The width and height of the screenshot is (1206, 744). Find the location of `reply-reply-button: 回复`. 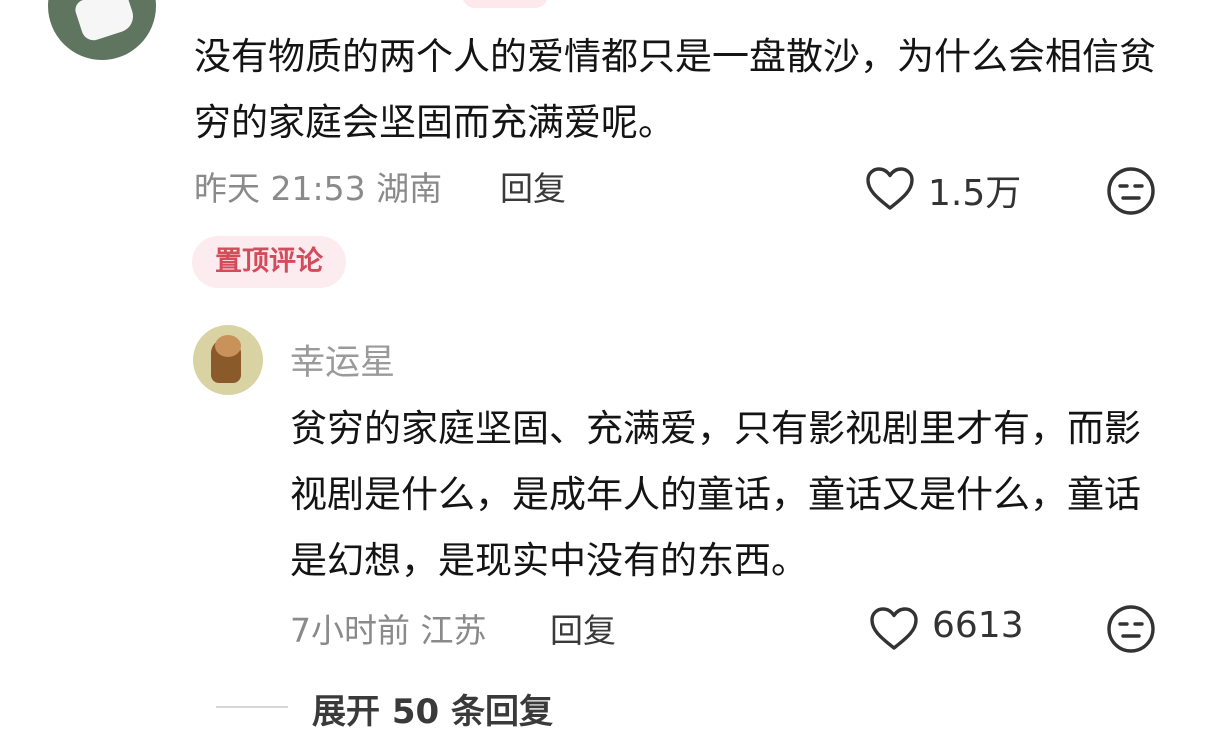

reply-reply-button: 回复 is located at coordinates (583, 628).